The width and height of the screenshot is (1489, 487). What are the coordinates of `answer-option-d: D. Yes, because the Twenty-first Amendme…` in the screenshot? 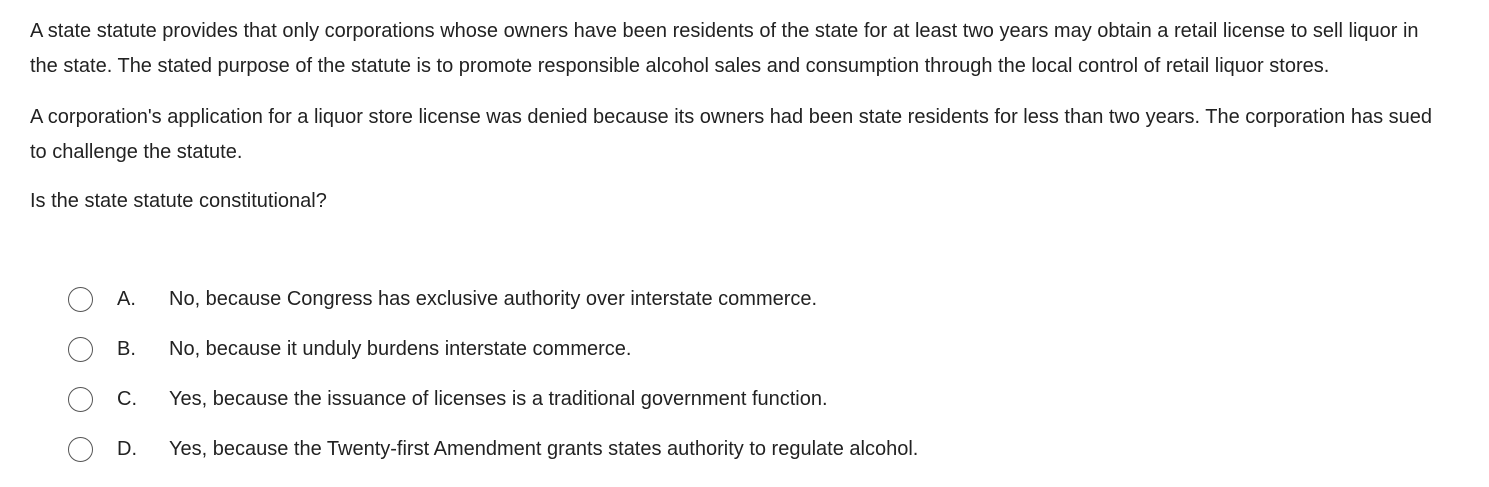 It's located at (758, 449).